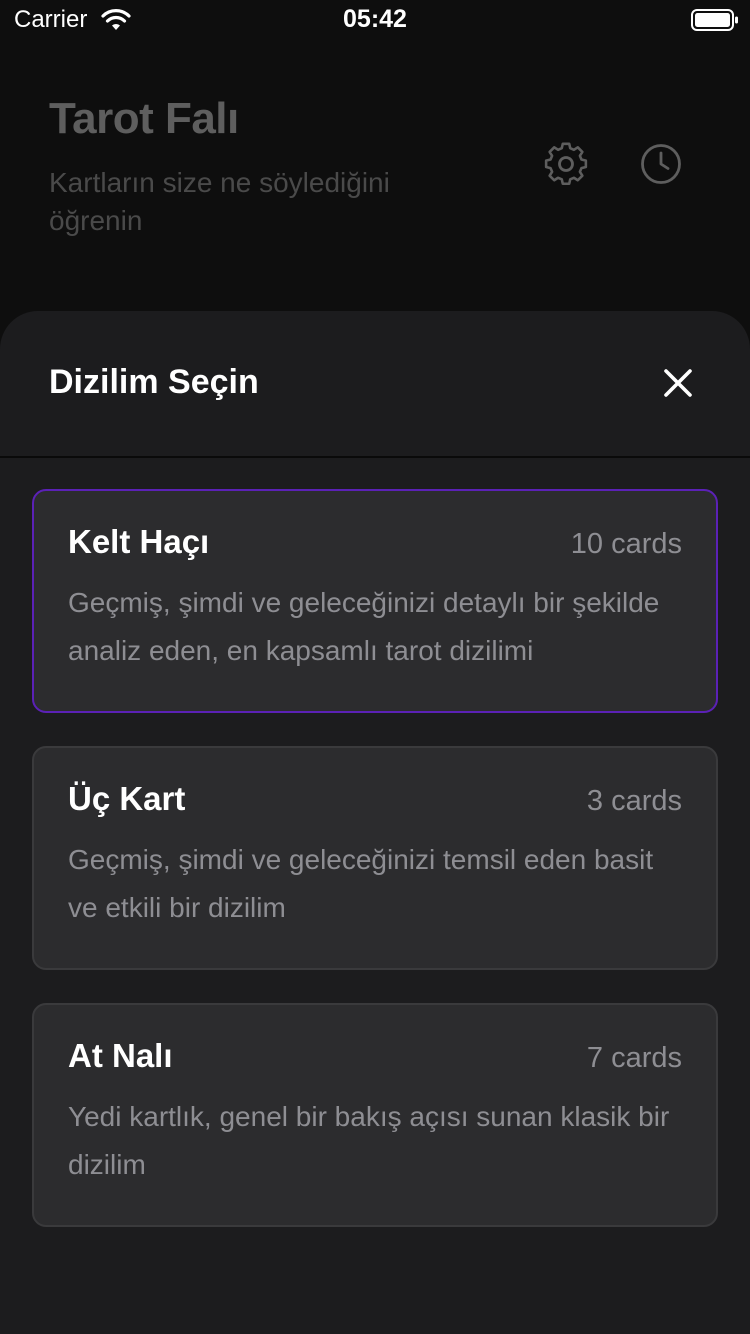 The image size is (750, 1334). I want to click on spread-card-count: 3 cards, so click(634, 801).